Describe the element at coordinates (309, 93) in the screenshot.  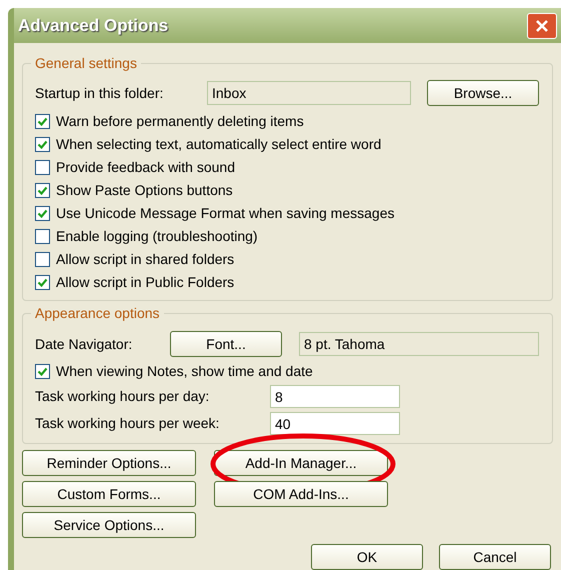
I see `startup-folder-field: Inbox` at that location.